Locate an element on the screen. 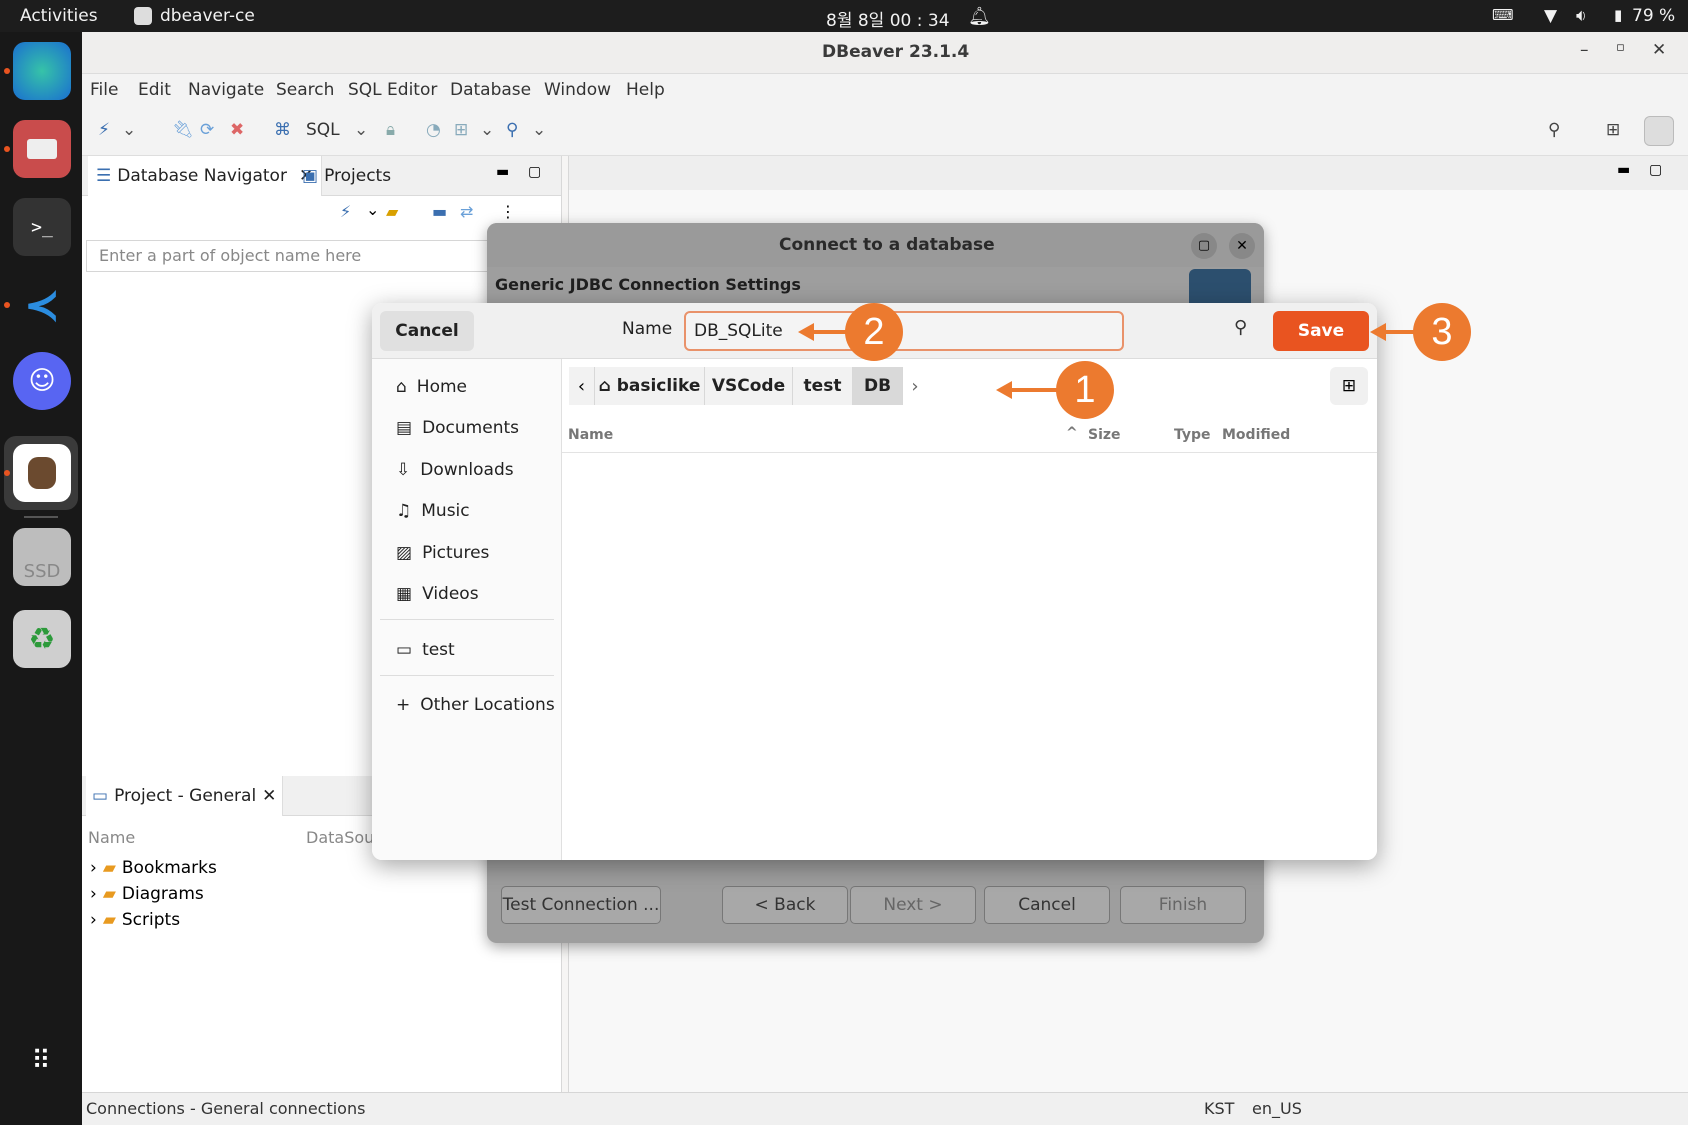  terminal-icon: >_ is located at coordinates (42, 227).